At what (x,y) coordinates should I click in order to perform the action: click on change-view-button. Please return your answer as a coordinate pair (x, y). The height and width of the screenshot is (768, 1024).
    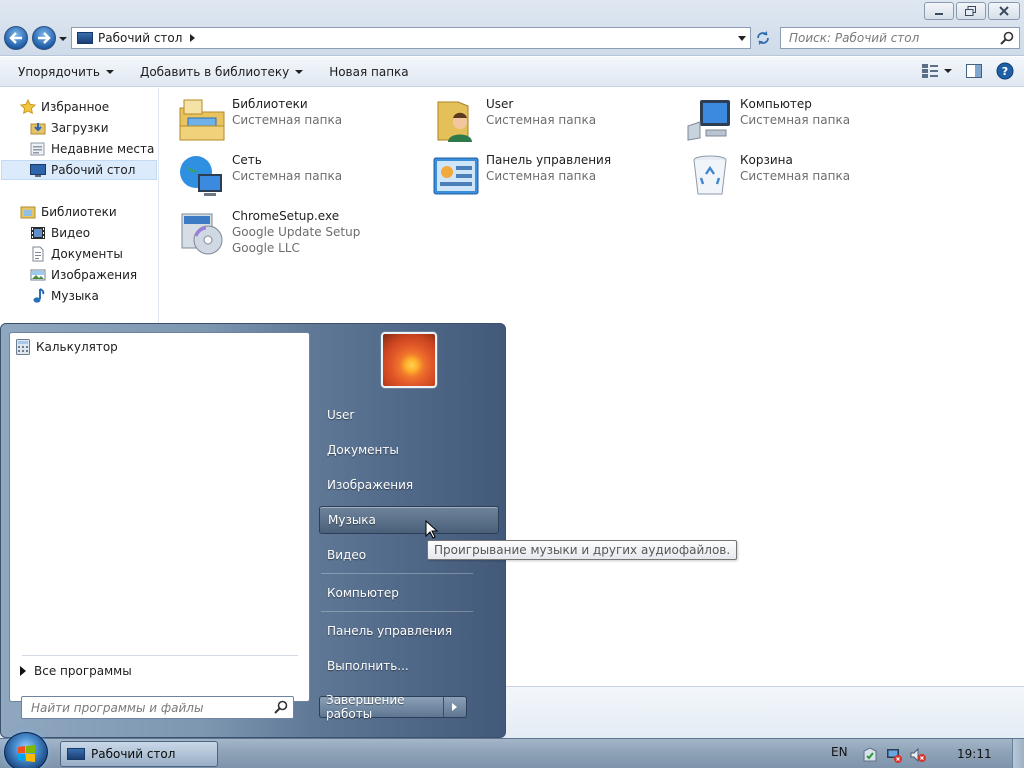
    Looking at the image, I should click on (937, 71).